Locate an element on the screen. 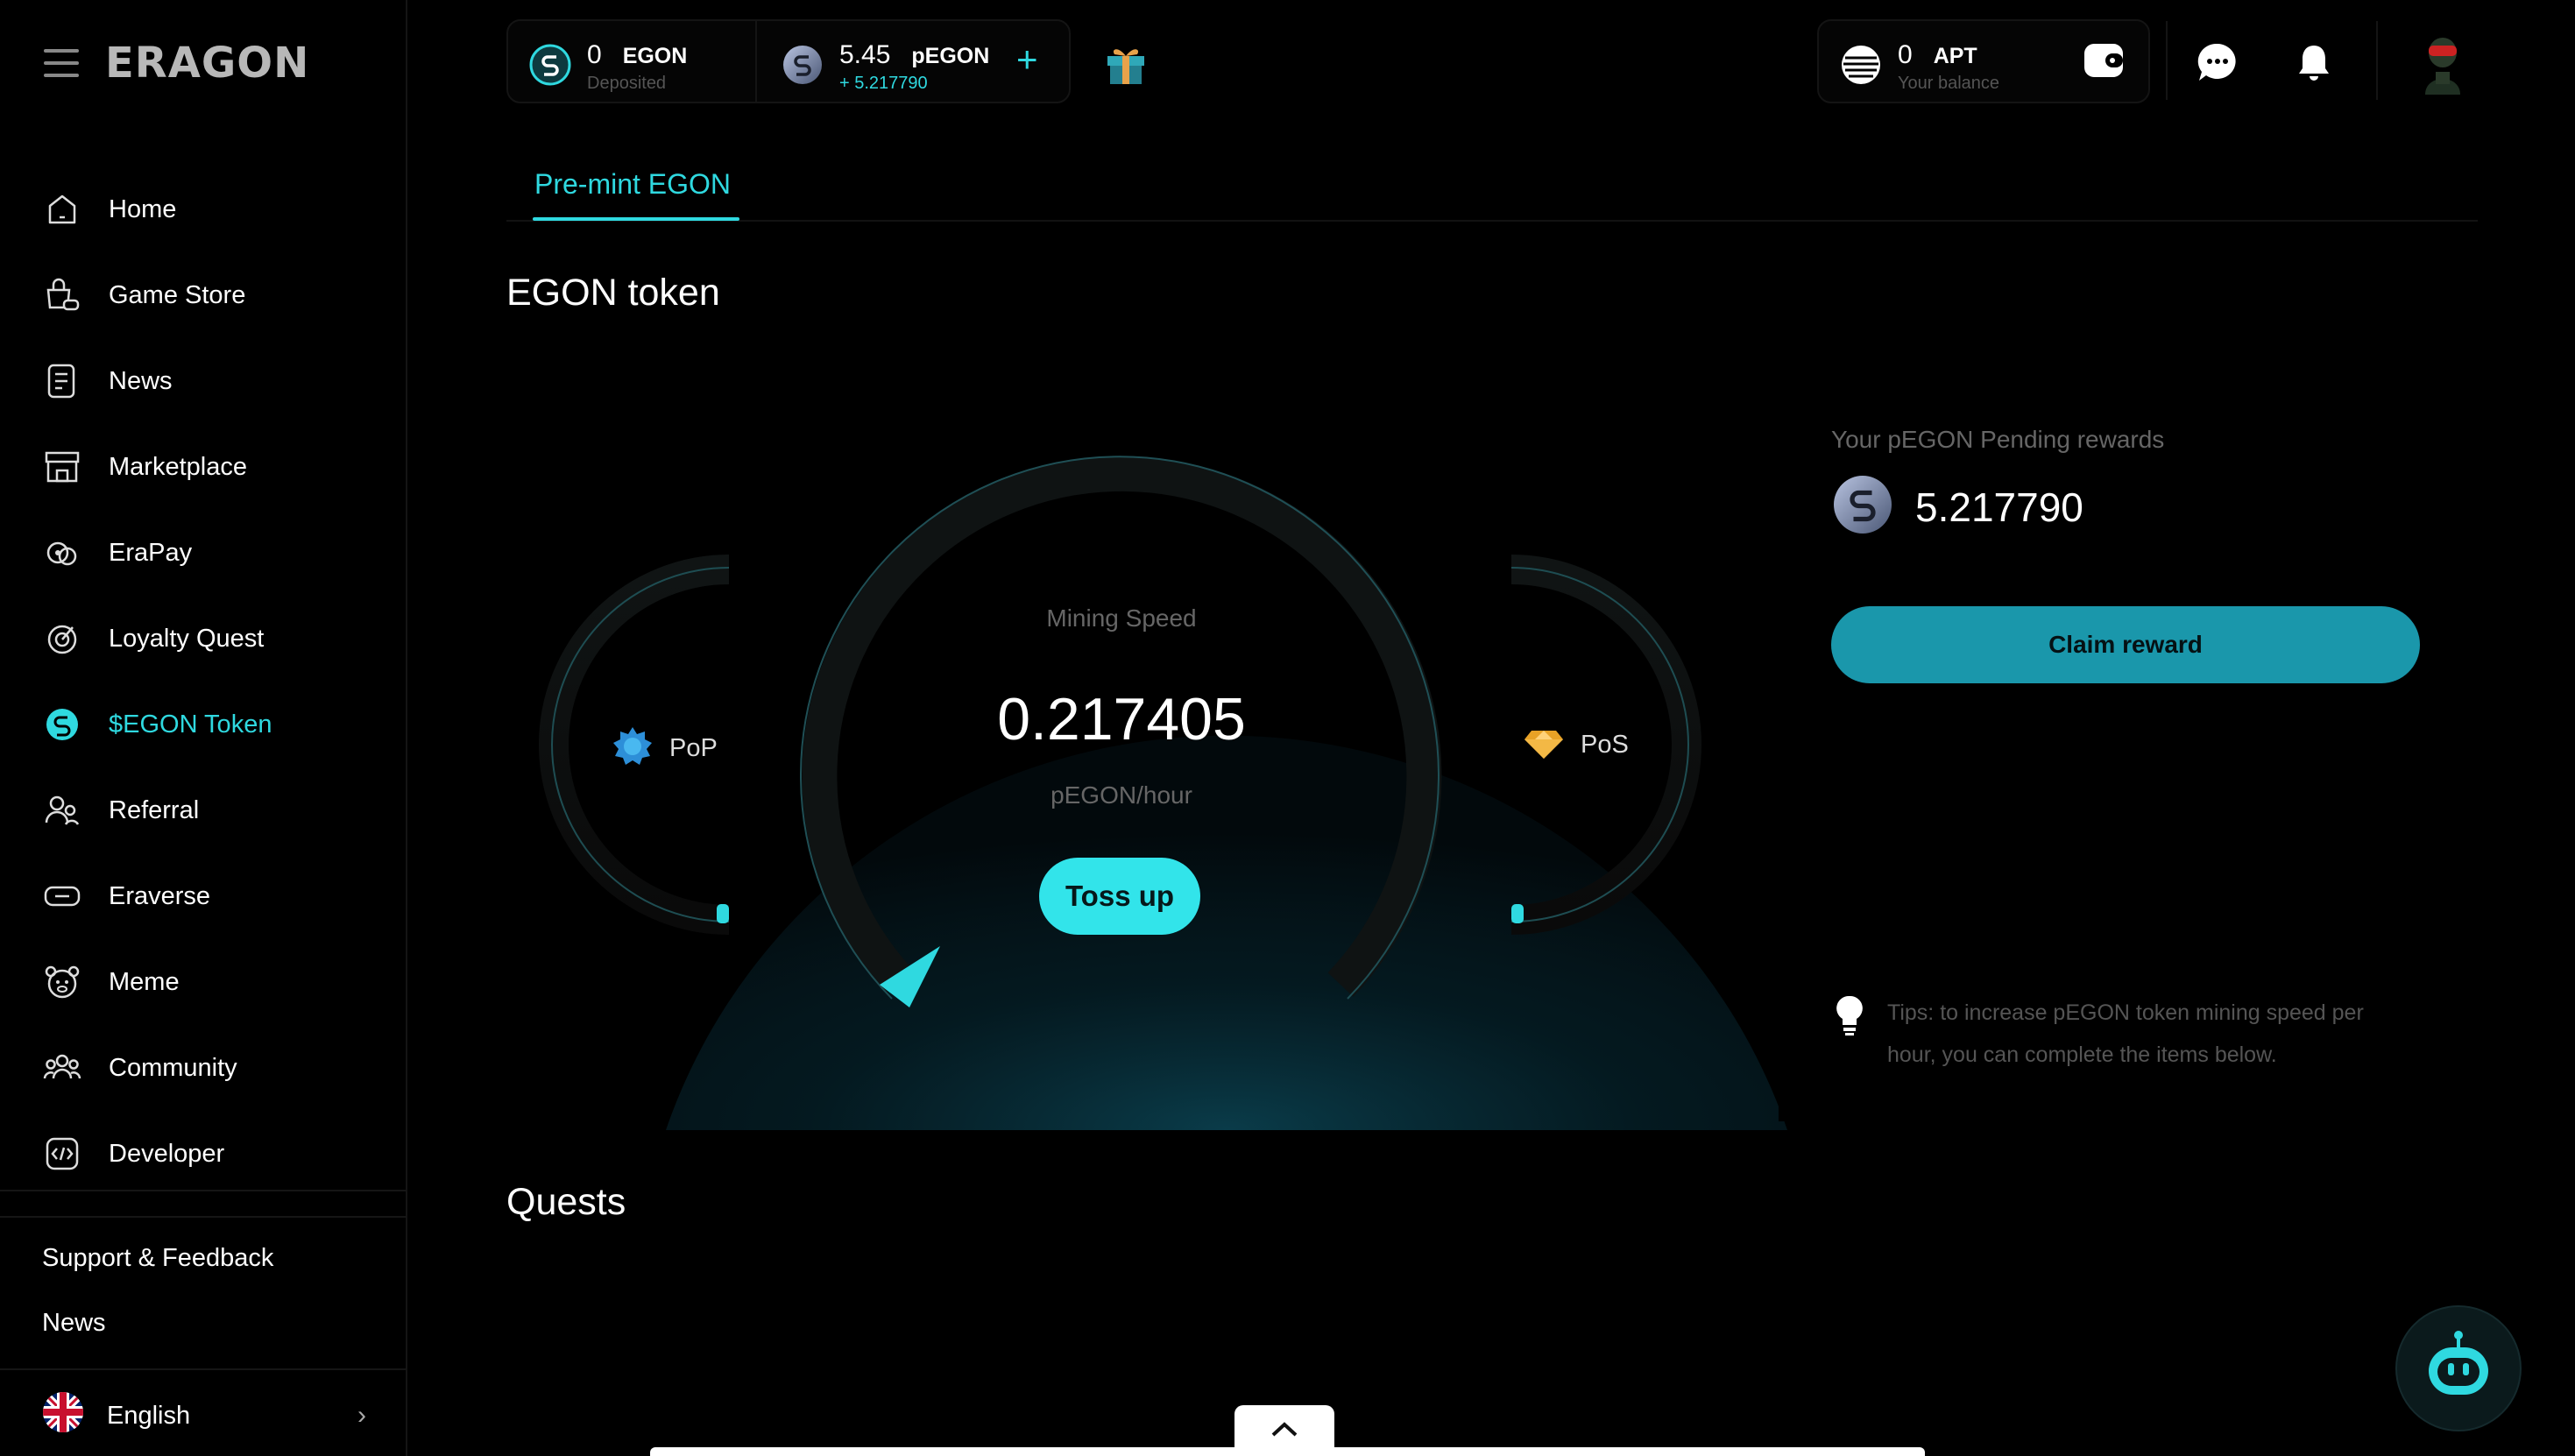  apt-balance: 0 APT Your balance is located at coordinates (1919, 67).